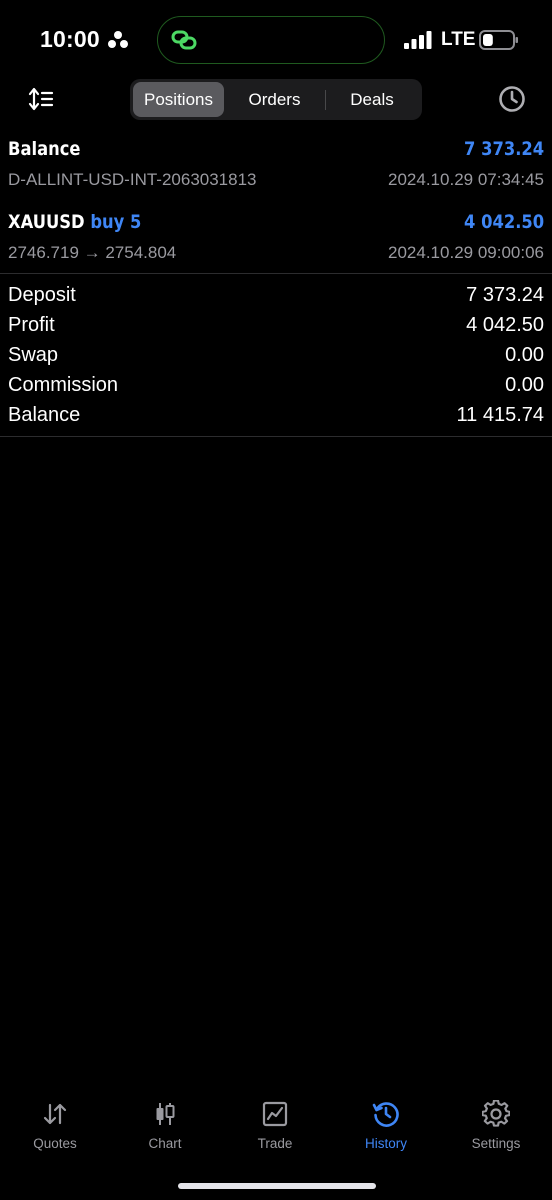 The width and height of the screenshot is (552, 1200). I want to click on tab-history: History, so click(386, 1130).